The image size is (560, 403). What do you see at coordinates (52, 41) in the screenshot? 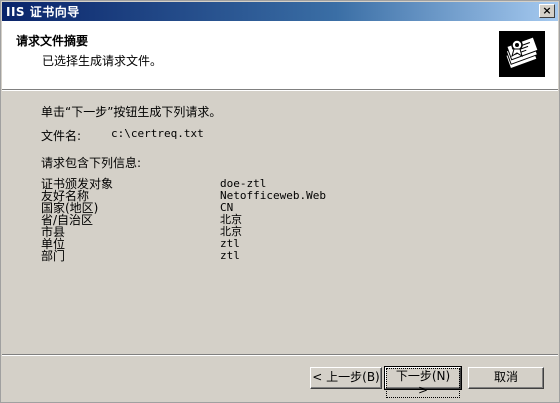
I see `page-title: 请求文件摘要` at bounding box center [52, 41].